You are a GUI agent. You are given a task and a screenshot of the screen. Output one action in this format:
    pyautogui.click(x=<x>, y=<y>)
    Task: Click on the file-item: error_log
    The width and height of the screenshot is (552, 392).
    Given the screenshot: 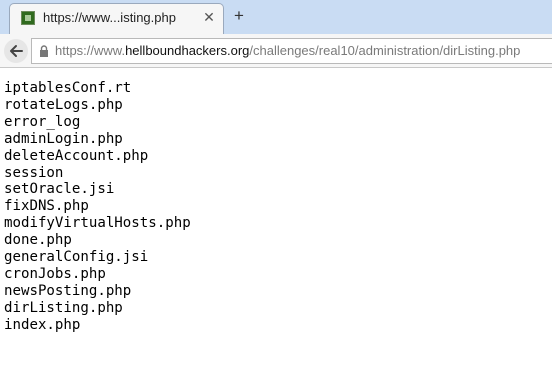 What is the action you would take?
    pyautogui.click(x=42, y=121)
    